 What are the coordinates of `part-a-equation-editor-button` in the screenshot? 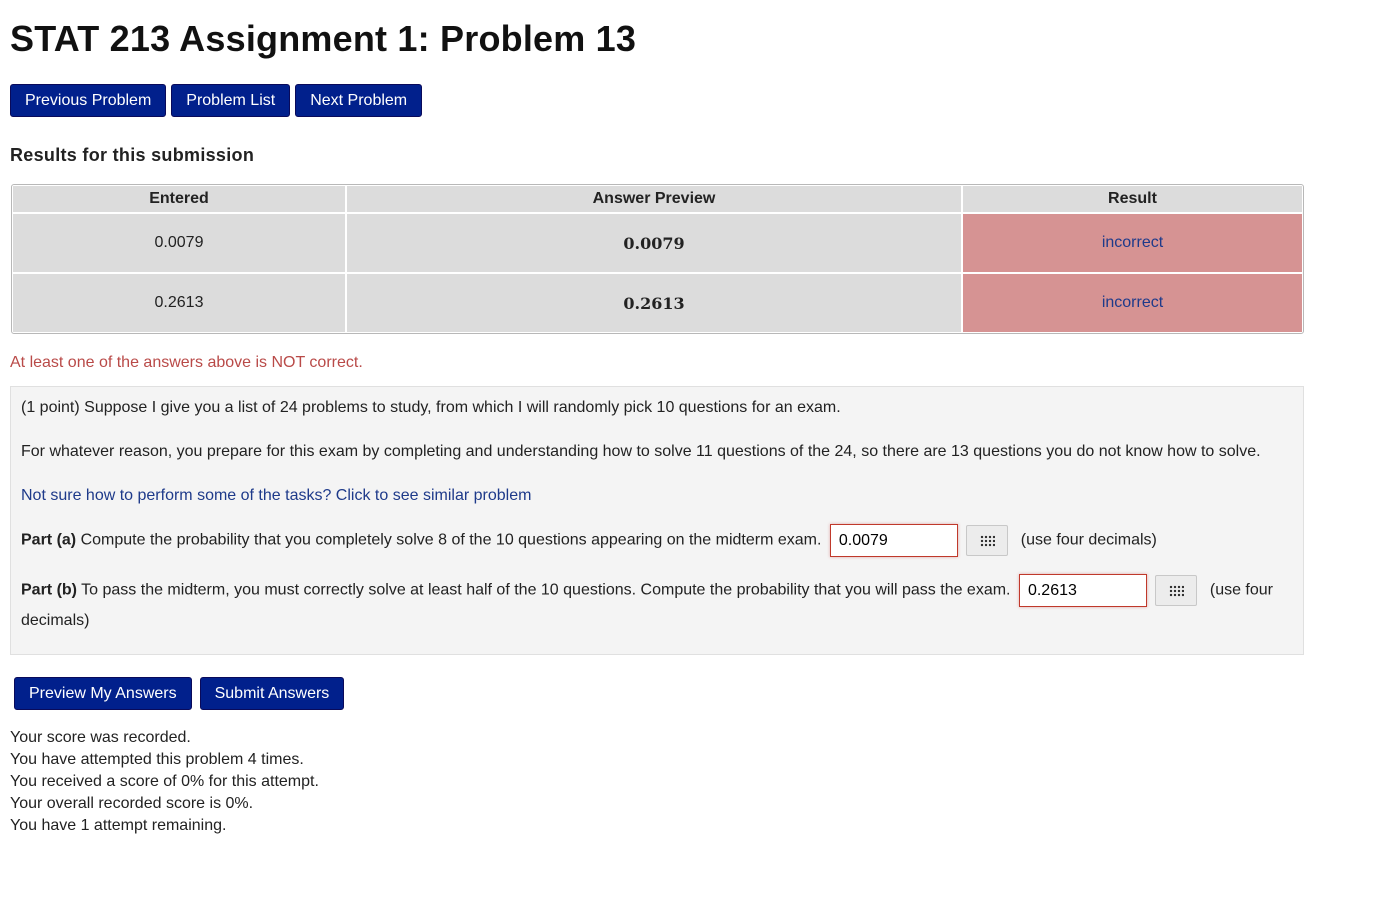 It's located at (987, 540).